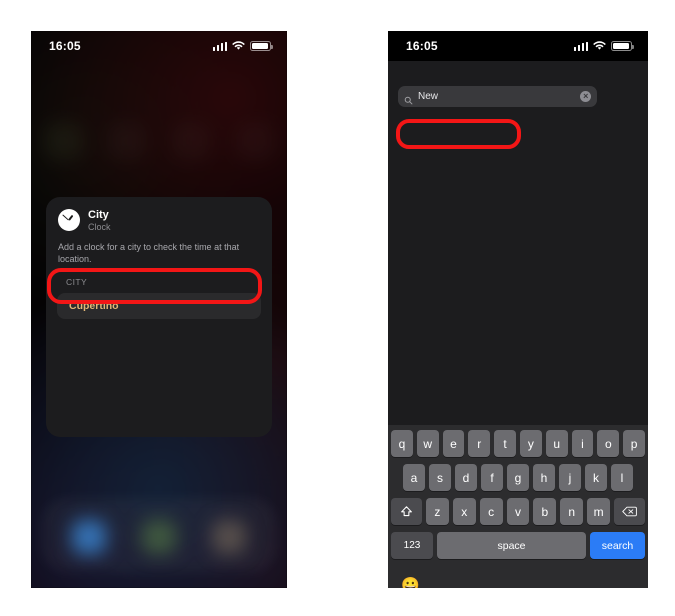 This screenshot has width=675, height=616. Describe the element at coordinates (518, 46) in the screenshot. I see `status-bar-right: 16:05` at that location.